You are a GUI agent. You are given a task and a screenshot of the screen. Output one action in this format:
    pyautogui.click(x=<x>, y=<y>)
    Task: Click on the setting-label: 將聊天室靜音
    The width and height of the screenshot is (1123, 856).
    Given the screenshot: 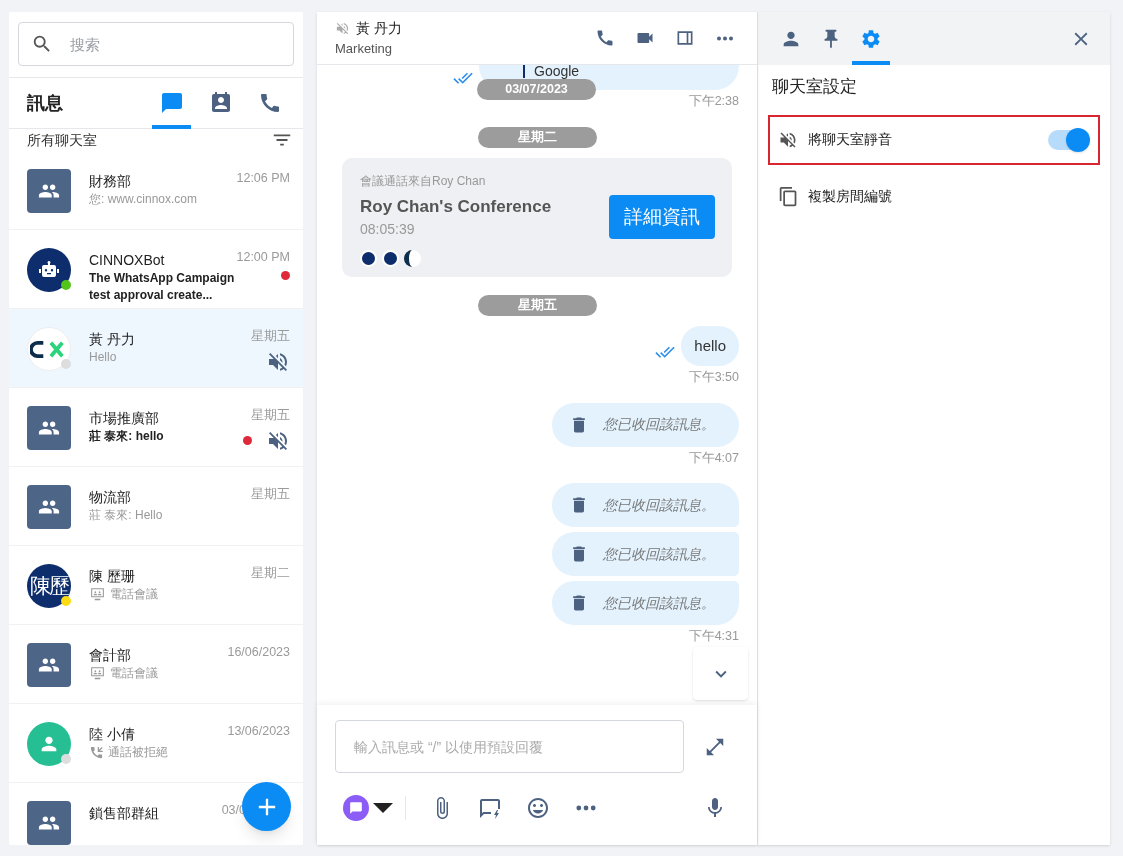 What is the action you would take?
    pyautogui.click(x=850, y=139)
    